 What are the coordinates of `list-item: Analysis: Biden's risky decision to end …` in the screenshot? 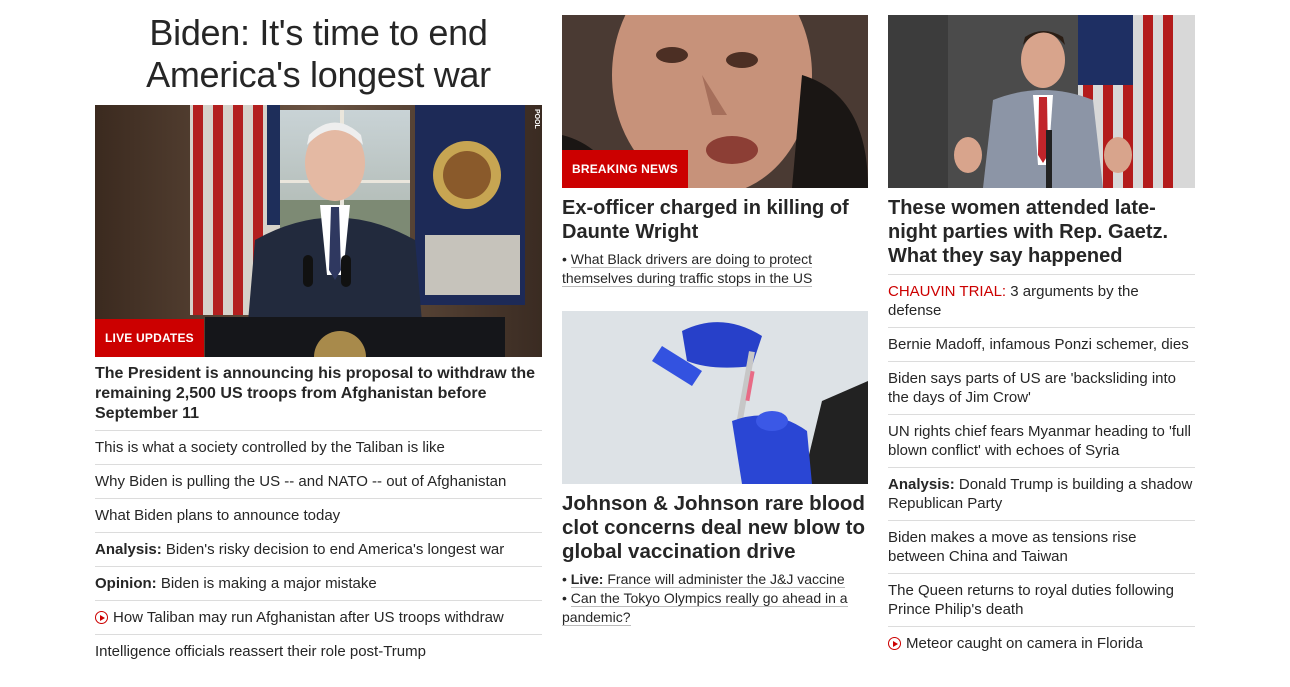 It's located at (318, 549).